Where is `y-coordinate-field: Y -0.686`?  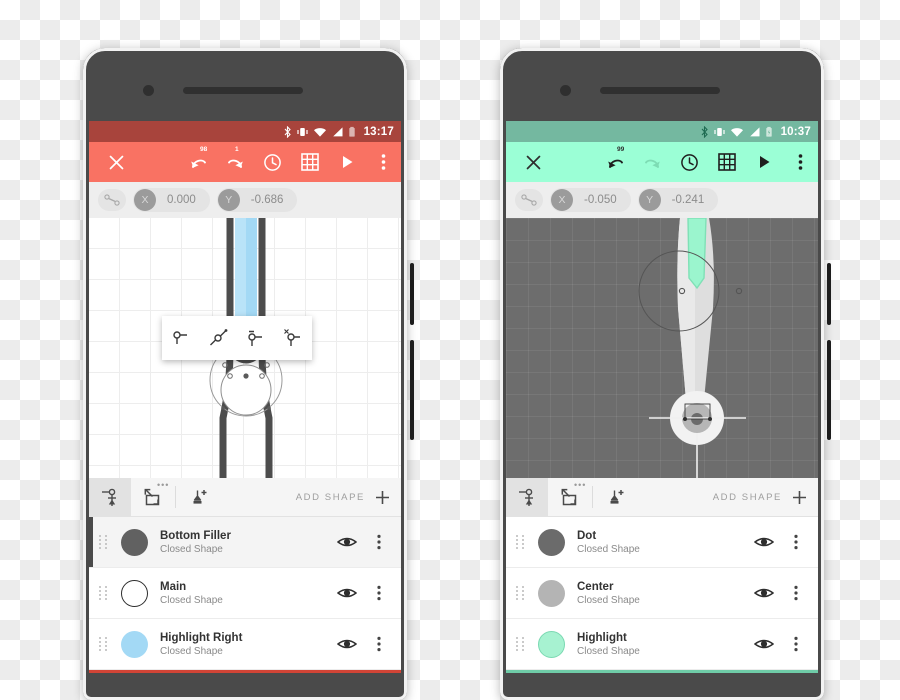 y-coordinate-field: Y -0.686 is located at coordinates (257, 200).